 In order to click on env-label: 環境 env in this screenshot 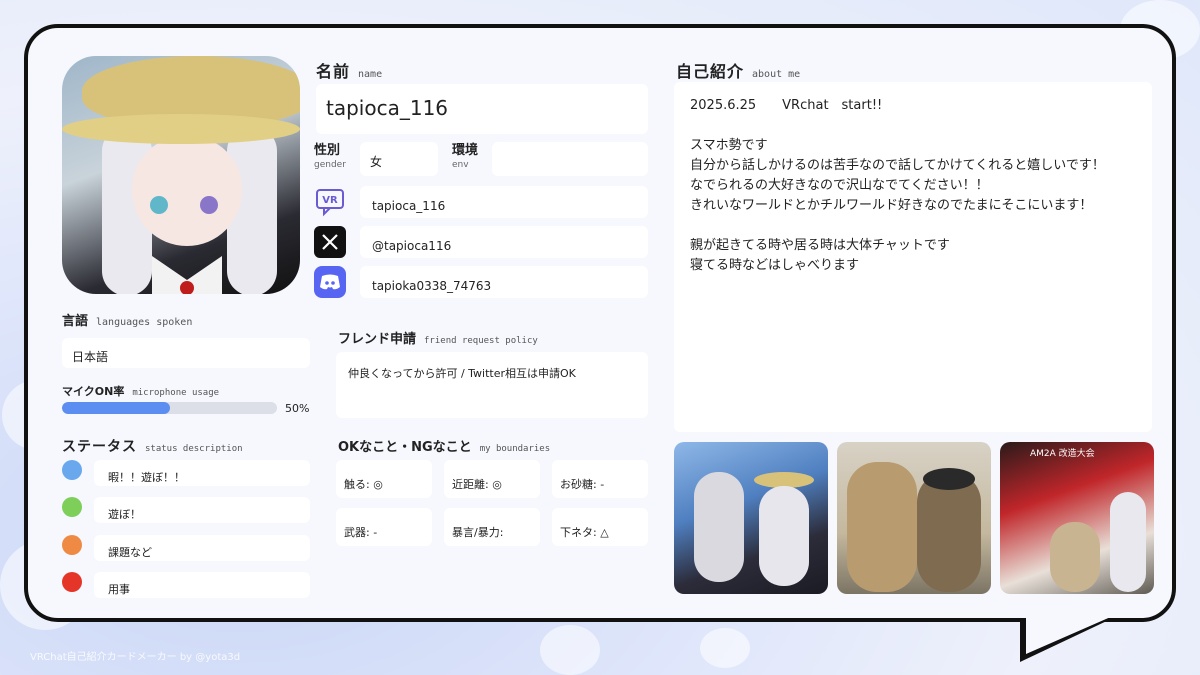, I will do `click(465, 157)`.